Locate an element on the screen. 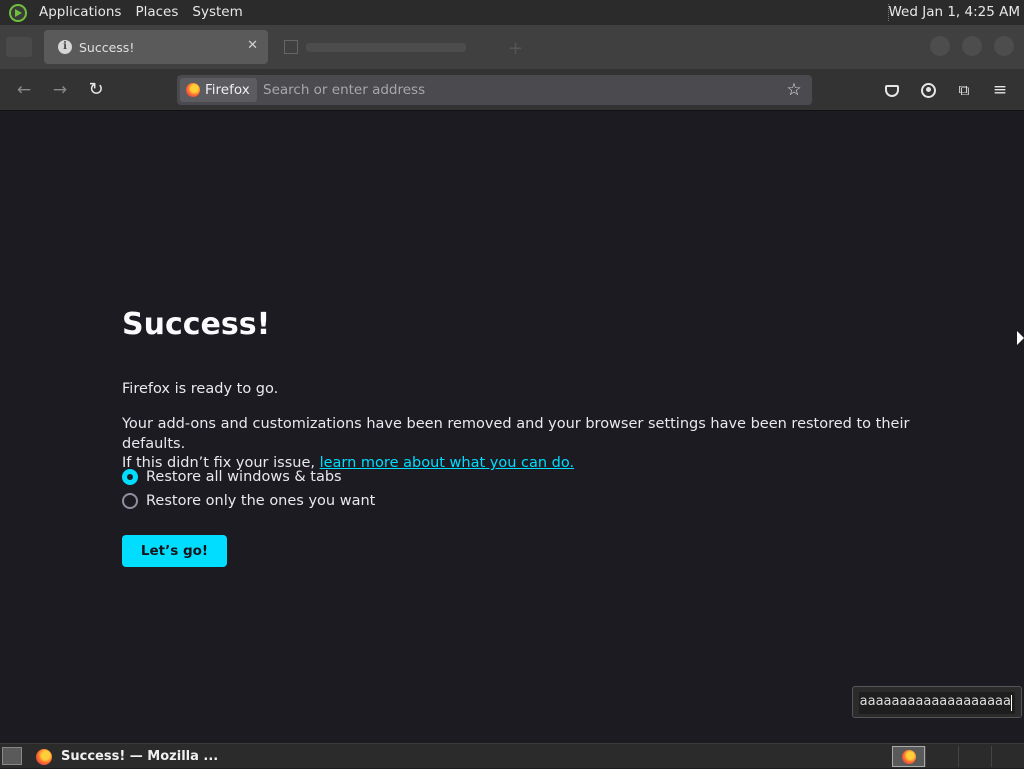 The image size is (1024, 769). new-tab-button: + is located at coordinates (515, 48).